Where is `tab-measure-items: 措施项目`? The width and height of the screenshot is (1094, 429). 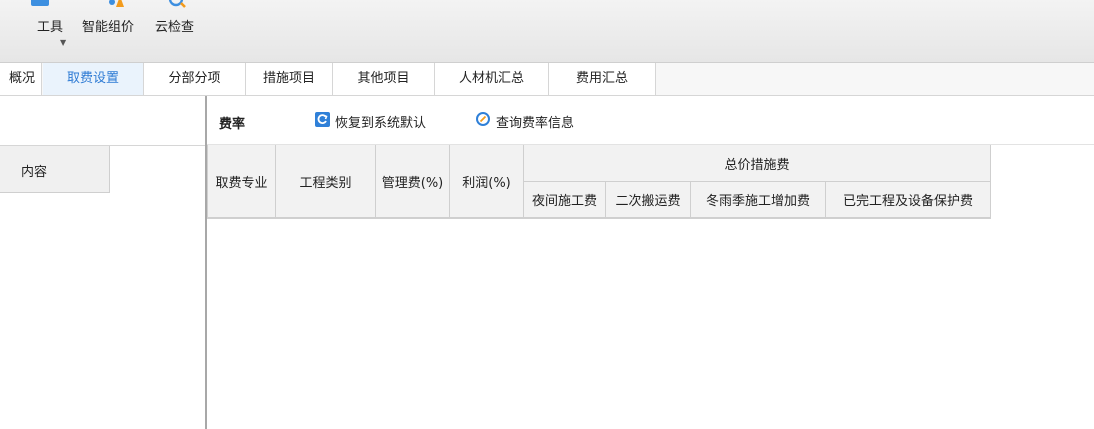
tab-measure-items: 措施项目 is located at coordinates (289, 79).